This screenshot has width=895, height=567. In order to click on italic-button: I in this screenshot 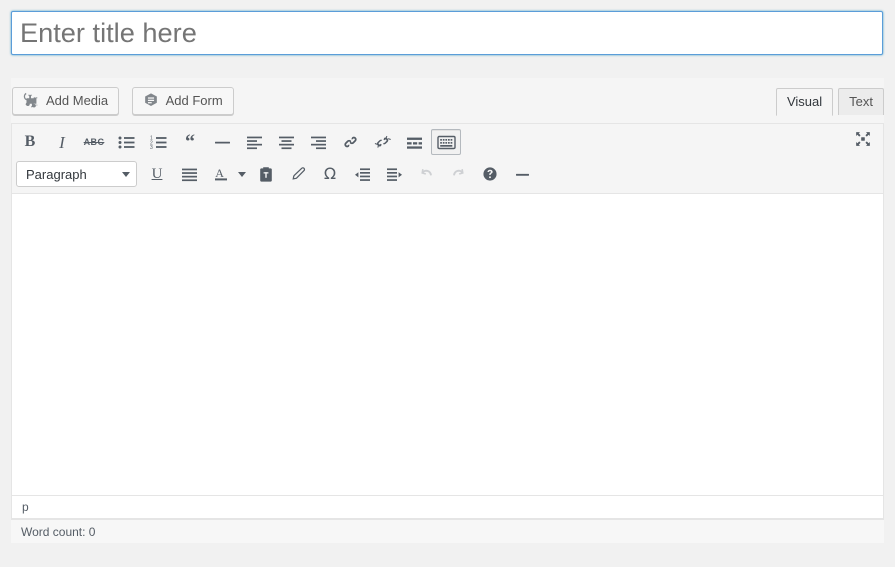, I will do `click(62, 142)`.